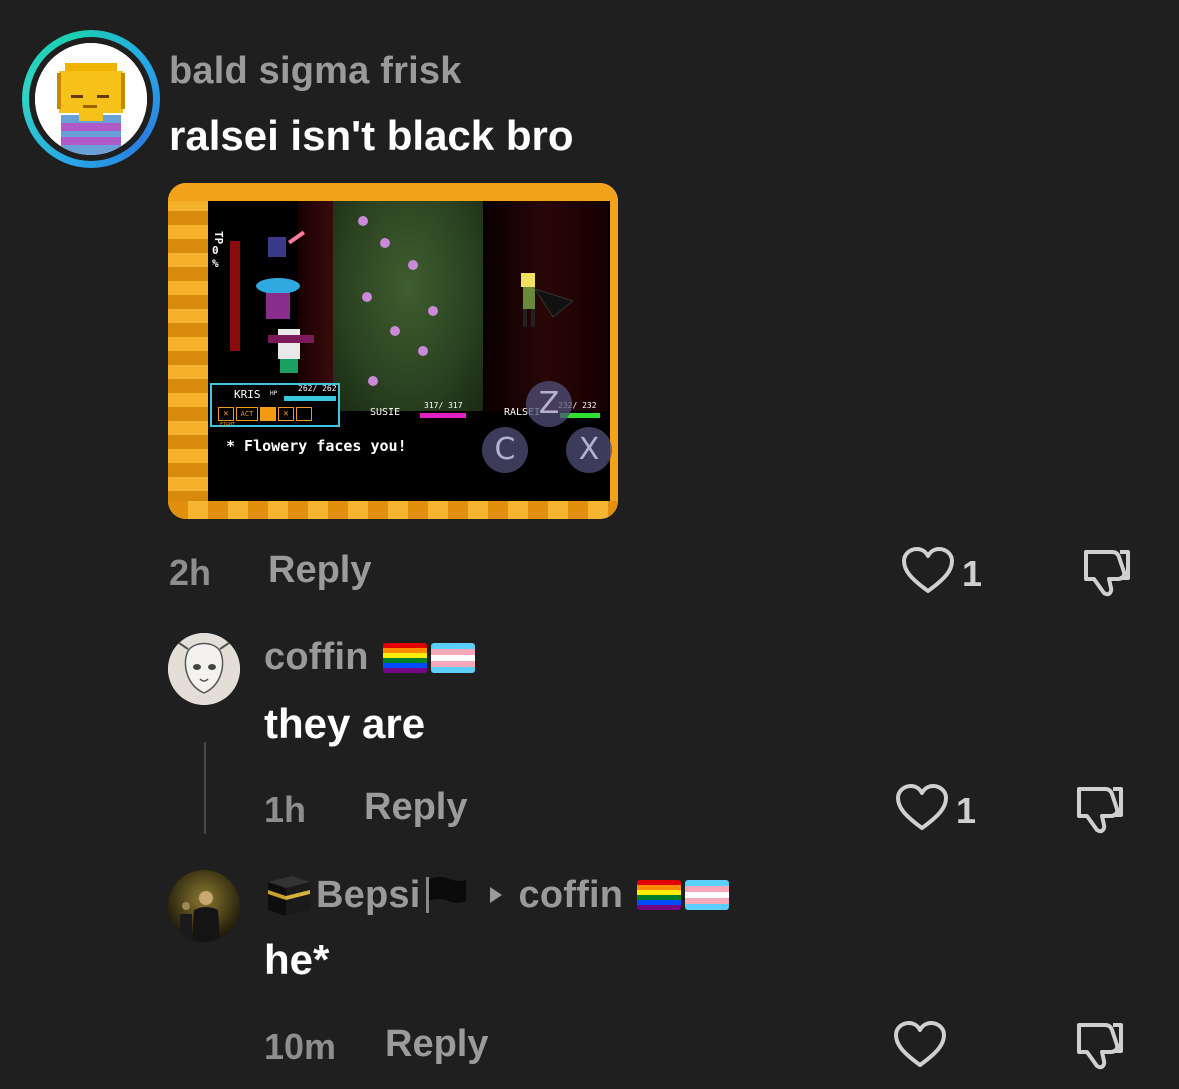 This screenshot has width=1179, height=1089. Describe the element at coordinates (247, 414) in the screenshot. I see `act-button: ACT` at that location.